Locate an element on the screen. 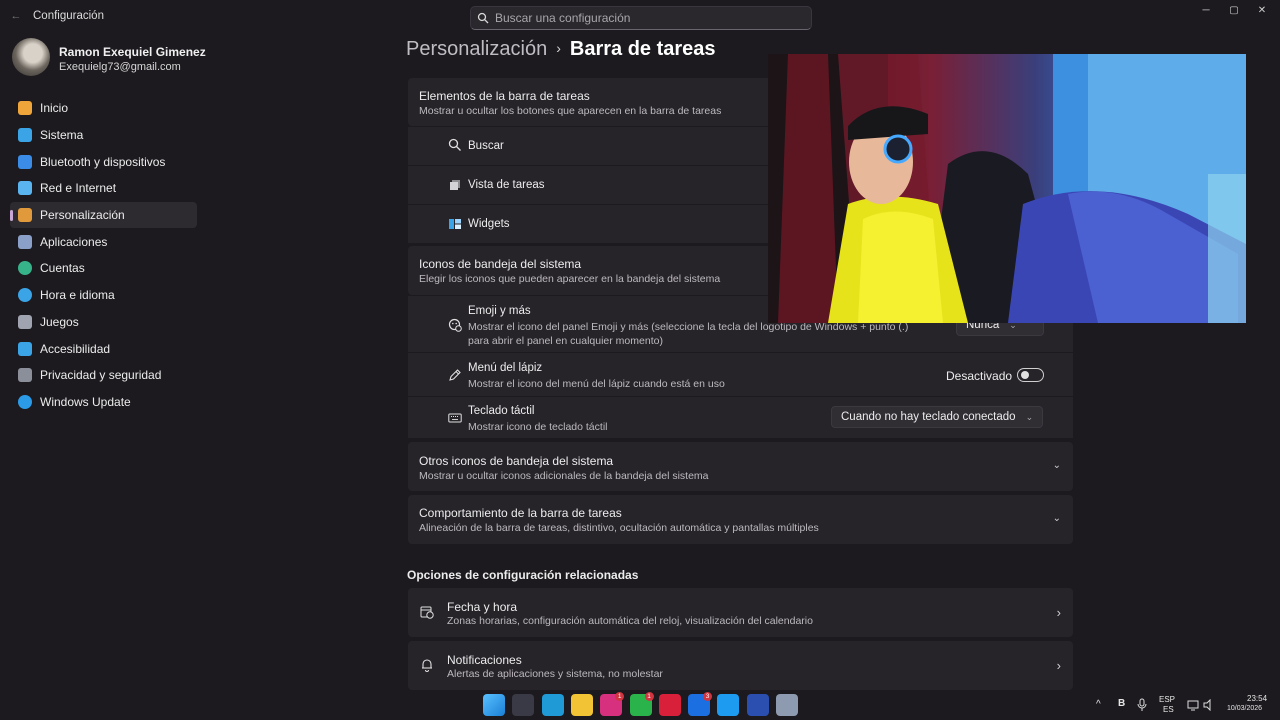  sidebar-item-windows-update: Windows Update is located at coordinates (103, 402).